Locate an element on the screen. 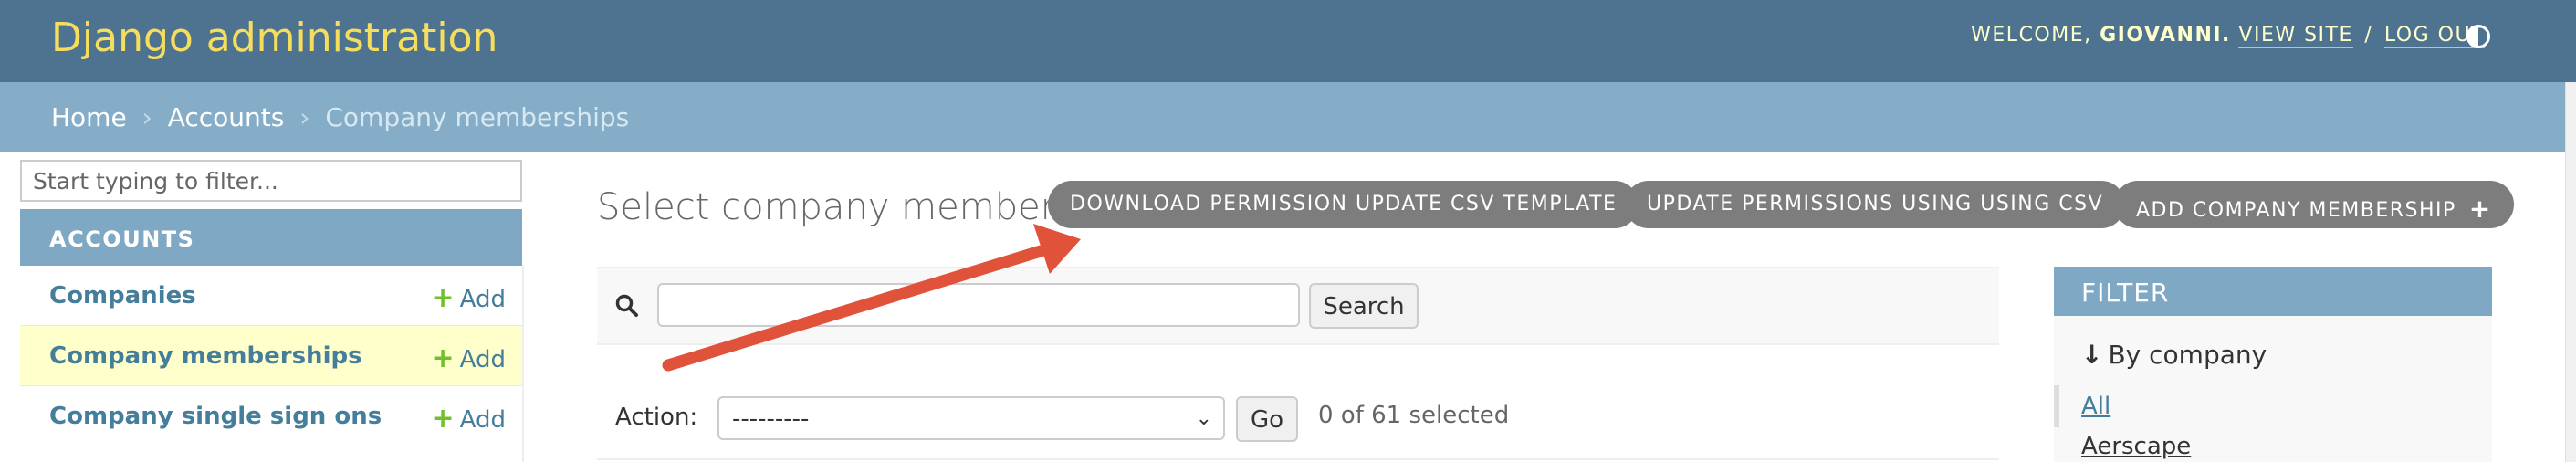 Image resolution: width=2576 pixels, height=462 pixels. action-label: Action: is located at coordinates (657, 417).